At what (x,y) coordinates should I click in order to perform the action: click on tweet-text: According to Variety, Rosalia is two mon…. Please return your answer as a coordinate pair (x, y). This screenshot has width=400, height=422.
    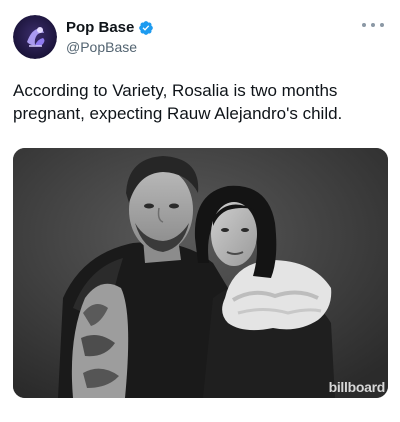
    Looking at the image, I should click on (178, 102).